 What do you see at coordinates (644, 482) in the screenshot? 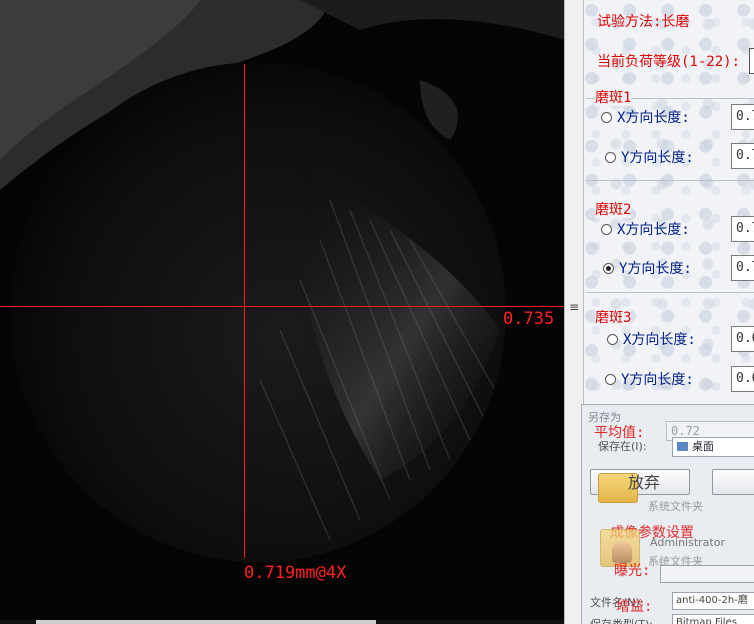
I see `abandon-label: 放弃` at bounding box center [644, 482].